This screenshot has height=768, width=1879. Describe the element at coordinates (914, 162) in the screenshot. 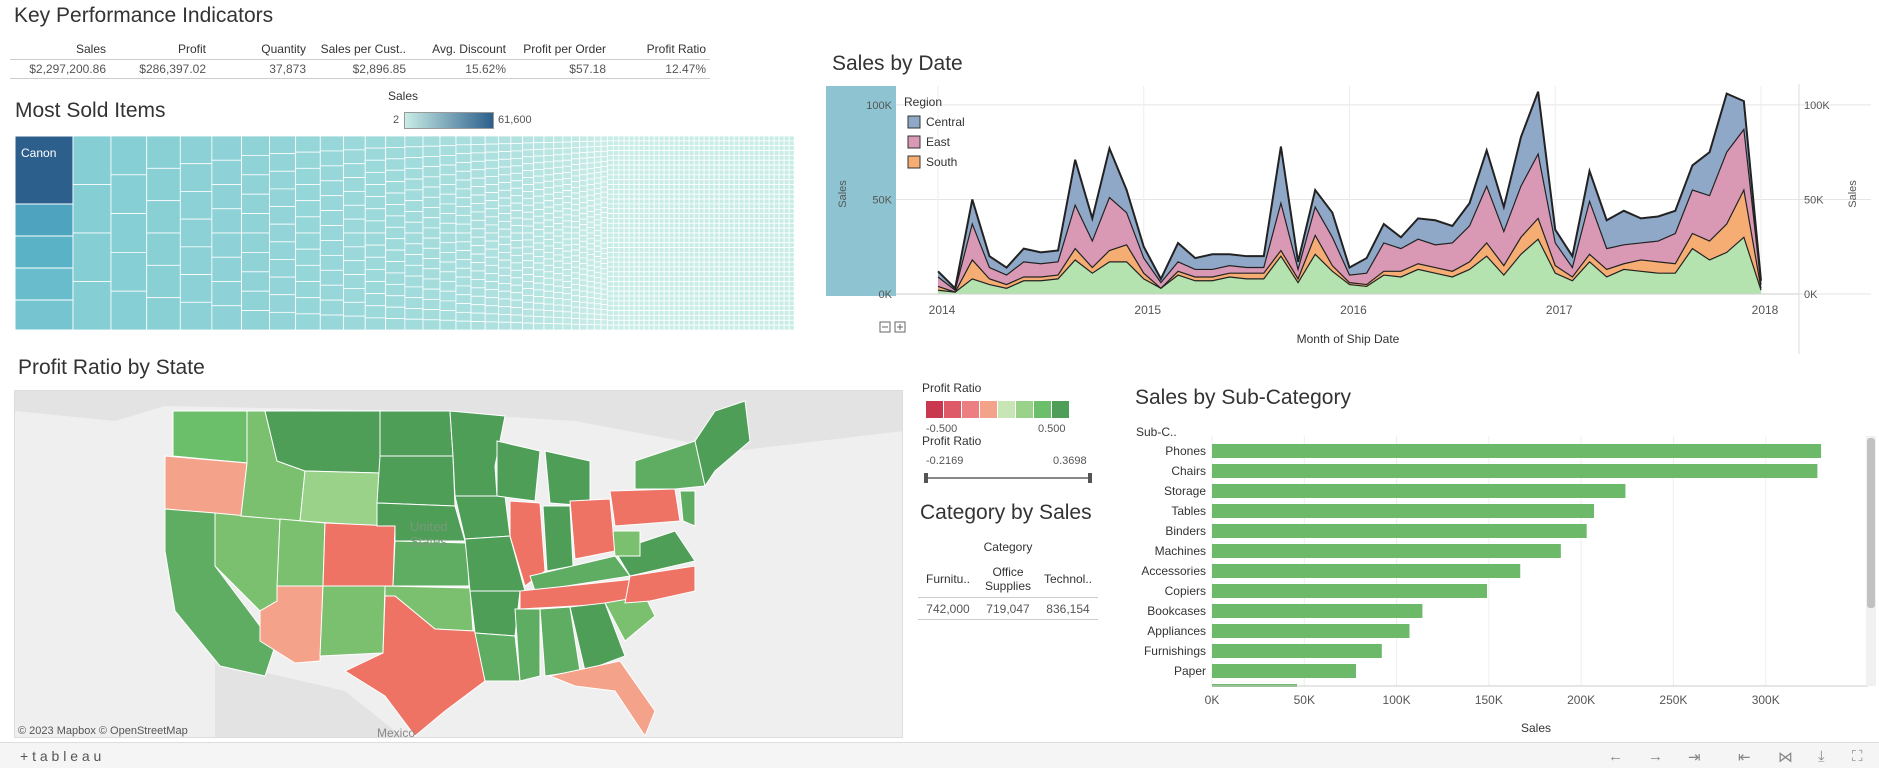

I see `legend-swatch` at that location.